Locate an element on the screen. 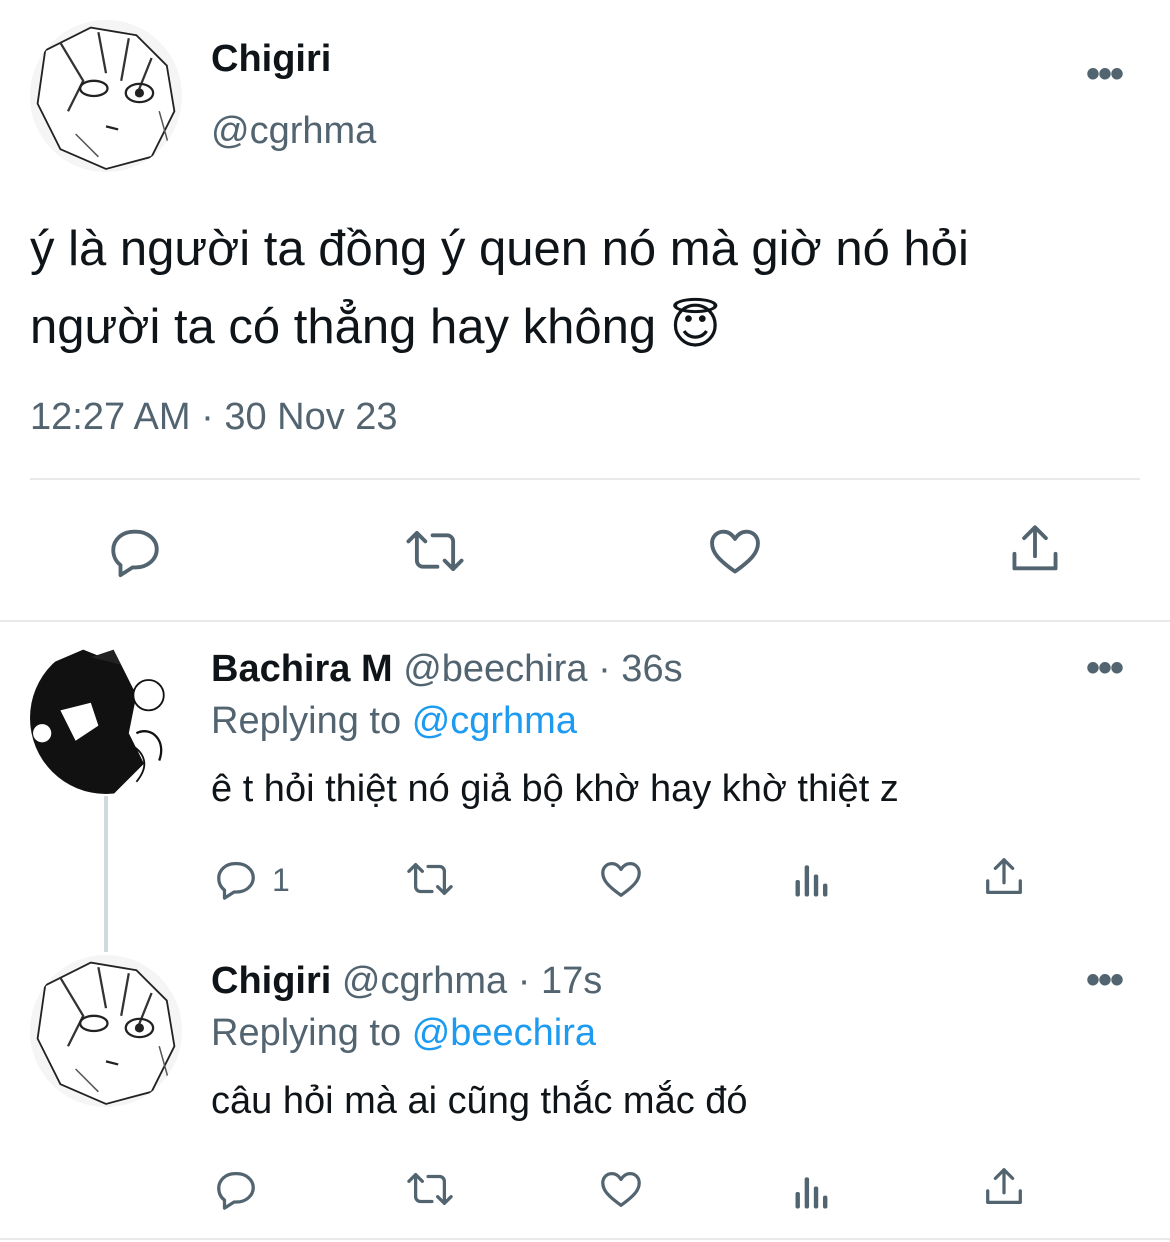  author-handle: @beechira is located at coordinates (495, 669).